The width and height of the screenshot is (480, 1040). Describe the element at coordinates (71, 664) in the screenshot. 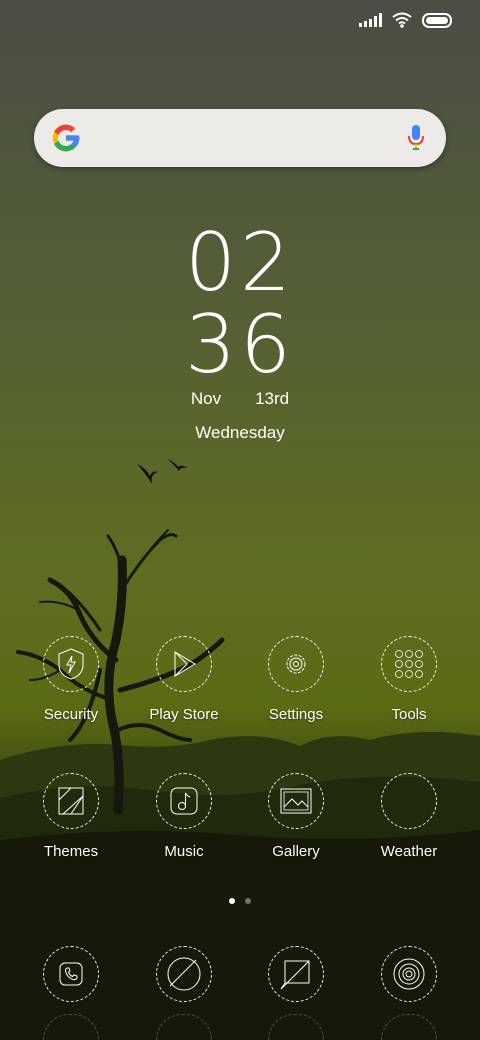

I see `shield-icon` at that location.